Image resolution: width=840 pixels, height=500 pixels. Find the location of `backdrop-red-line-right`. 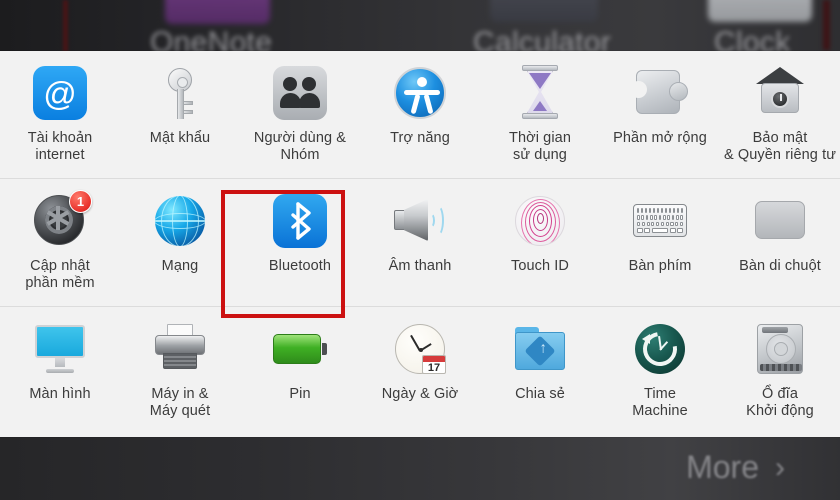

backdrop-red-line-right is located at coordinates (826, 25).